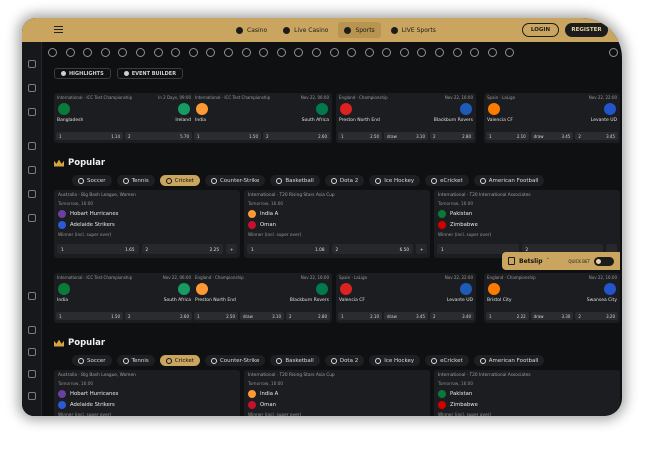 Image resolution: width=665 pixels, height=458 pixels. Describe the element at coordinates (440, 52) in the screenshot. I see `motorsport-icon` at that location.